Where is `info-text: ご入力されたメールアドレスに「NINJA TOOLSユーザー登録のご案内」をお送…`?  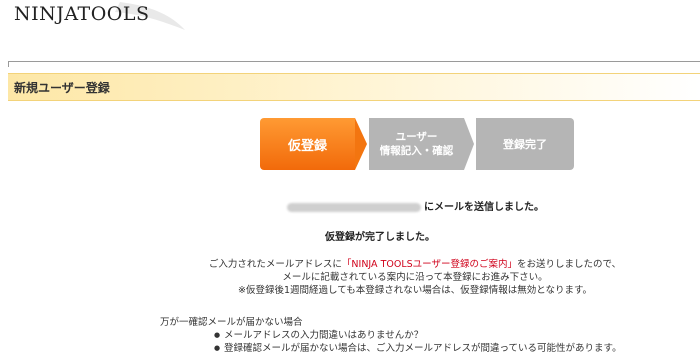 info-text: ご入力されたメールアドレスに「NINJA TOOLSユーザー登録のご案内」をお送… is located at coordinates (350, 277).